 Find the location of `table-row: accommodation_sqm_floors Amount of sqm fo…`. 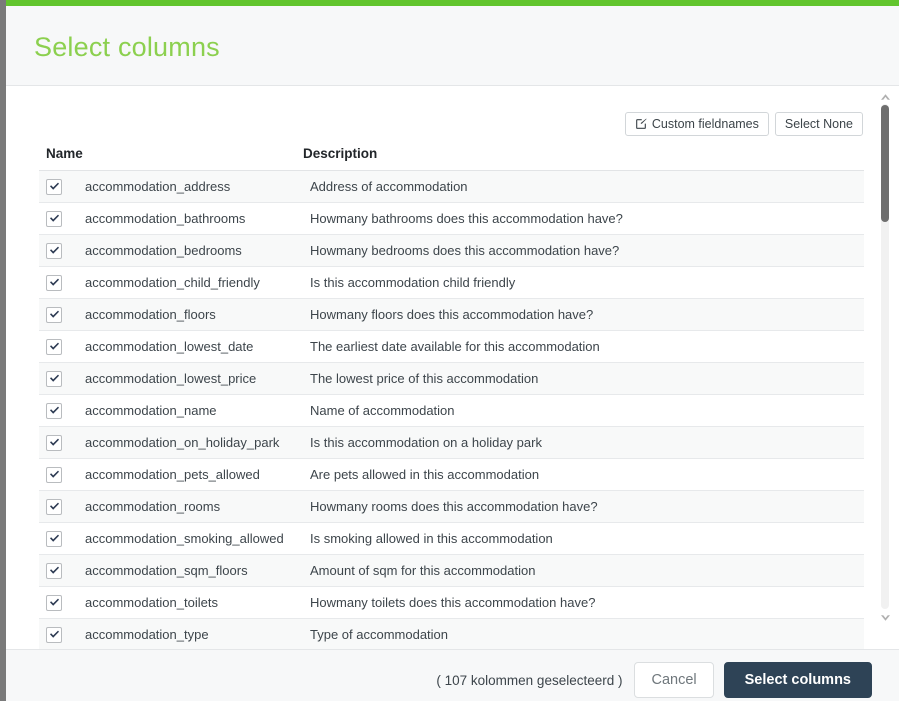

table-row: accommodation_sqm_floors Amount of sqm fo… is located at coordinates (451, 571).